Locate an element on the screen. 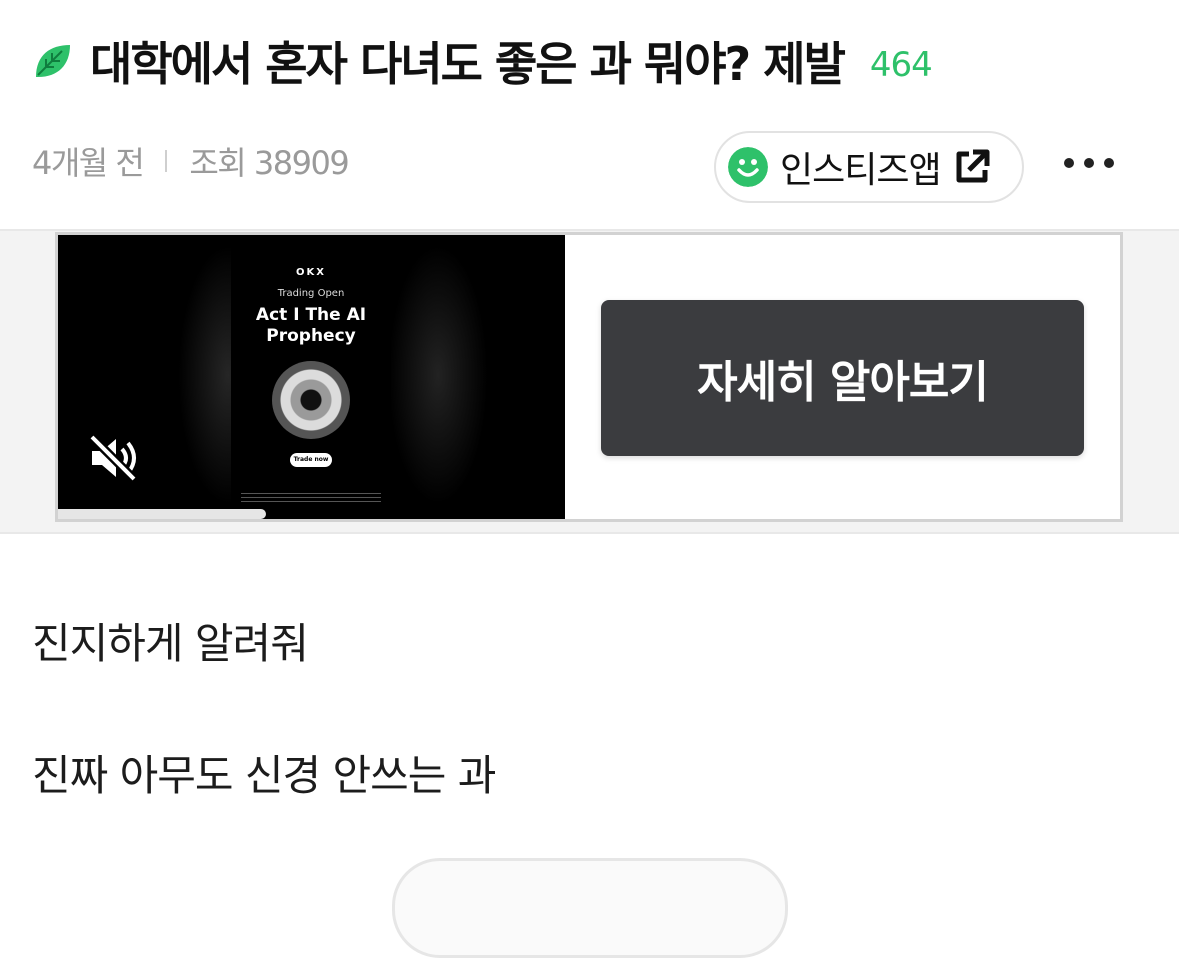 The image size is (1179, 958). muted-speaker-icon is located at coordinates (113, 458).